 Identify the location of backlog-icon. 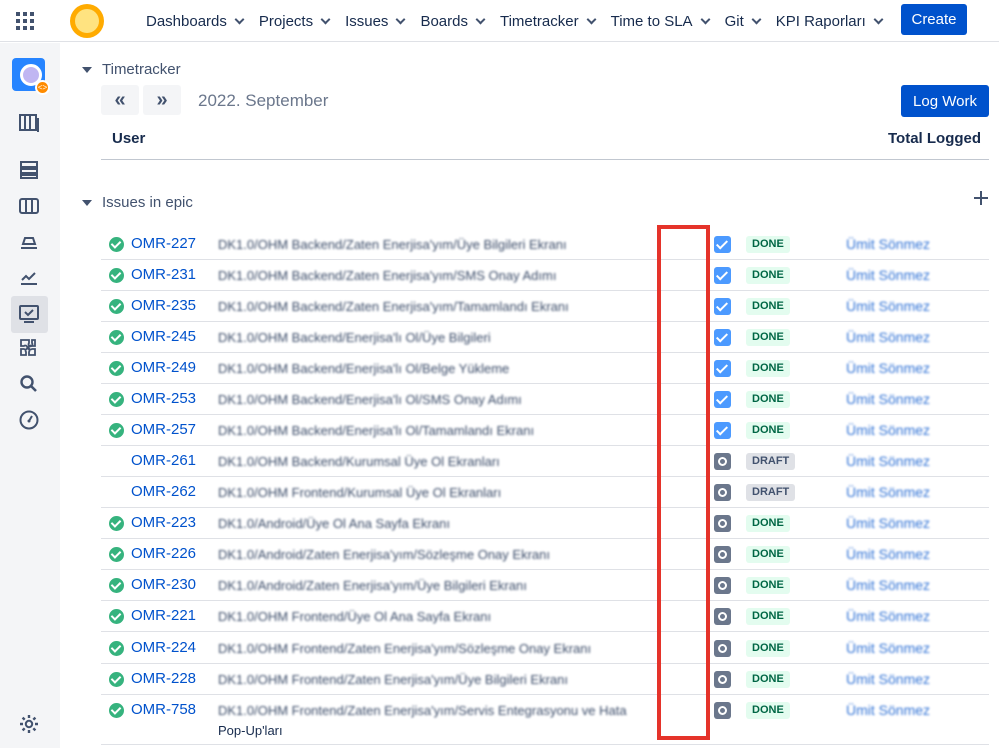
(29, 170).